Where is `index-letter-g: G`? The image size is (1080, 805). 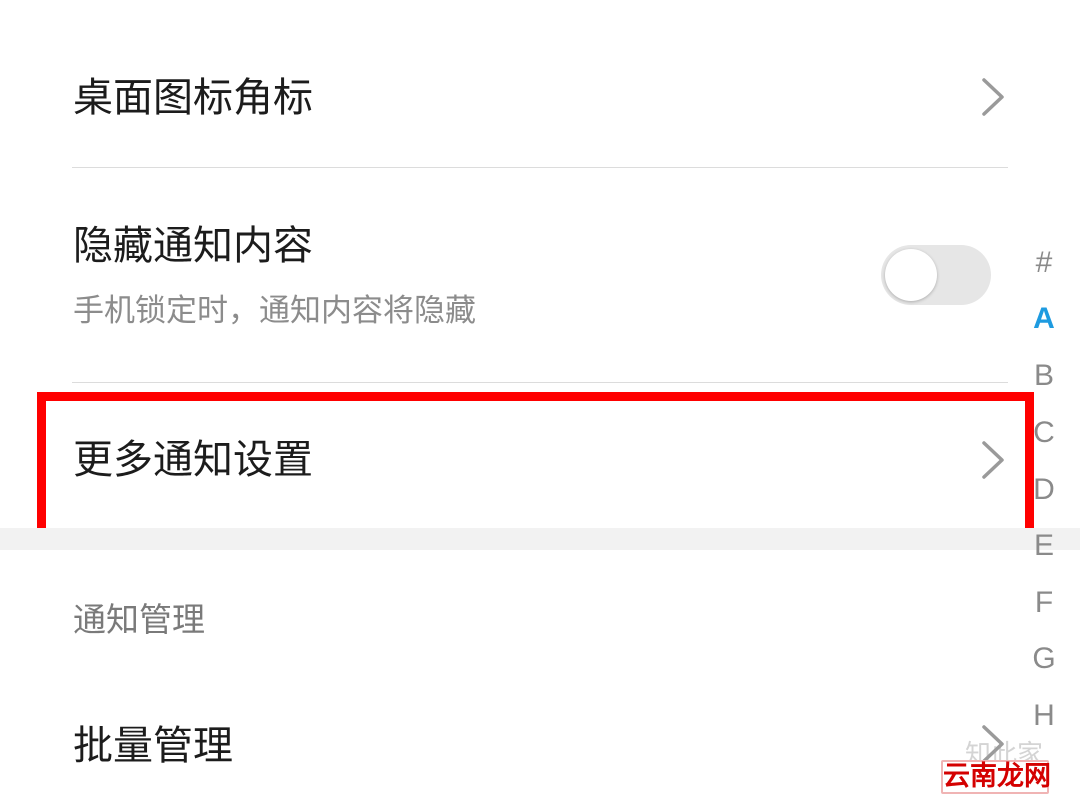 index-letter-g: G is located at coordinates (1044, 659).